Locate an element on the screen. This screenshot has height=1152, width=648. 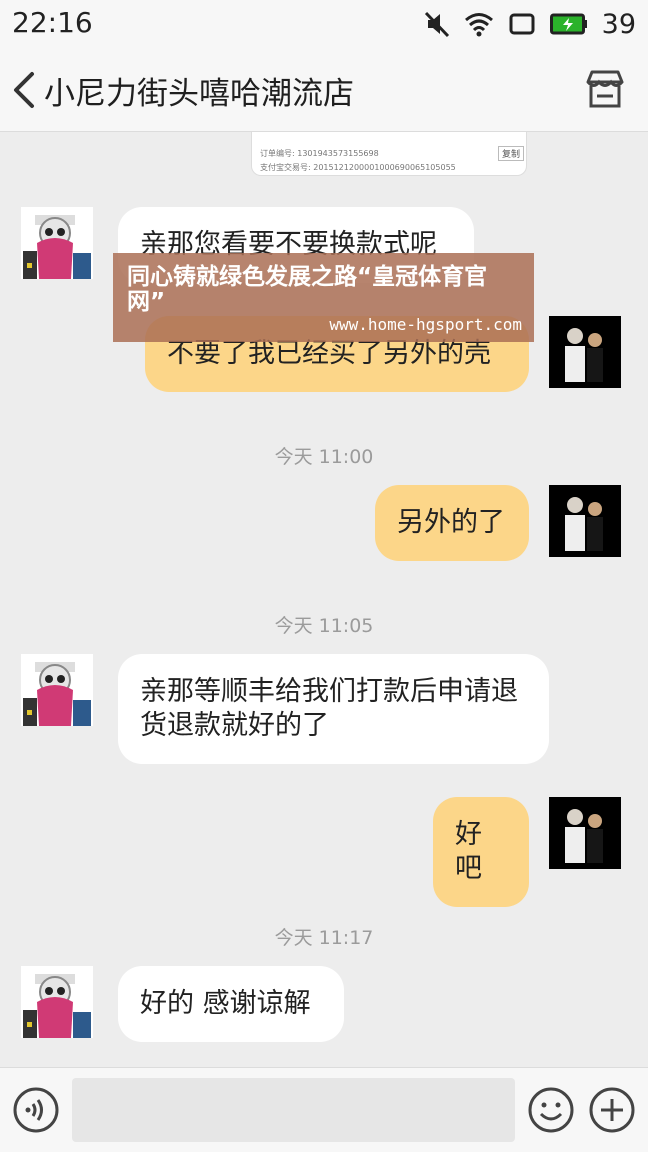
message-bubble: 亲那等顺丰给我们打款后申请退货退款就好的了 is located at coordinates (333, 709).